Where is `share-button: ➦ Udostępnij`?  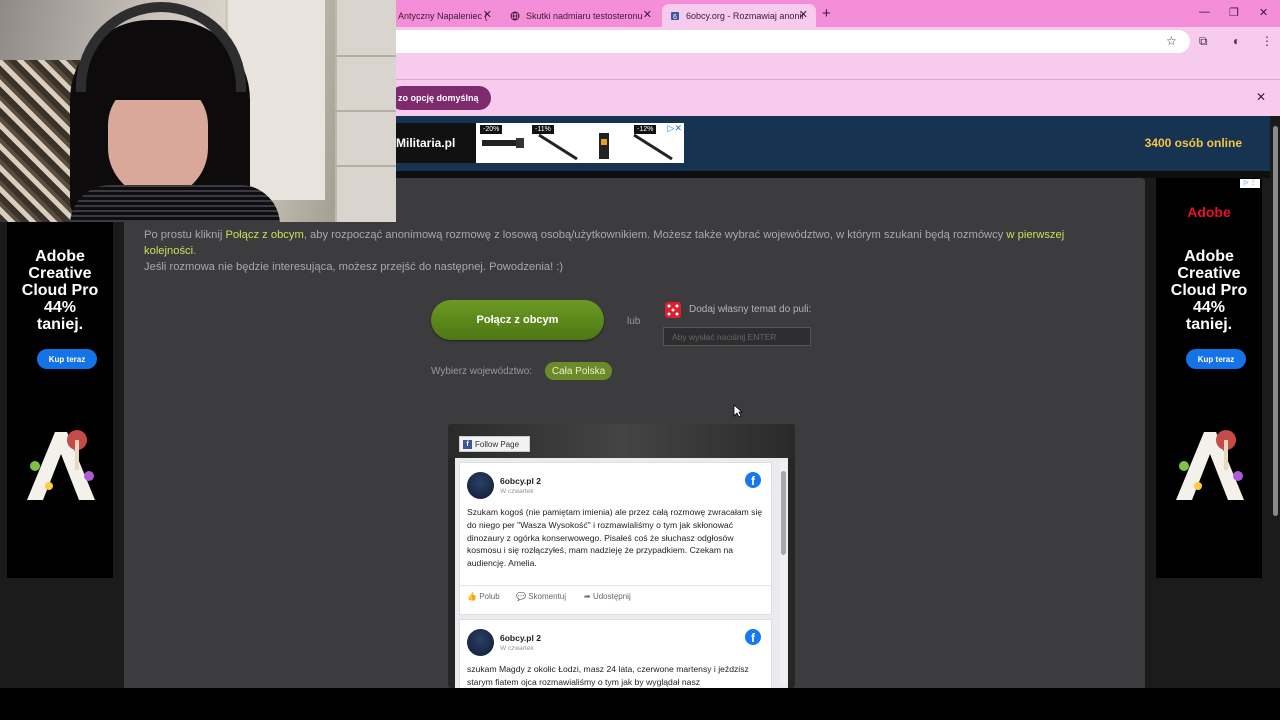
share-button: ➦ Udostępnij is located at coordinates (607, 596).